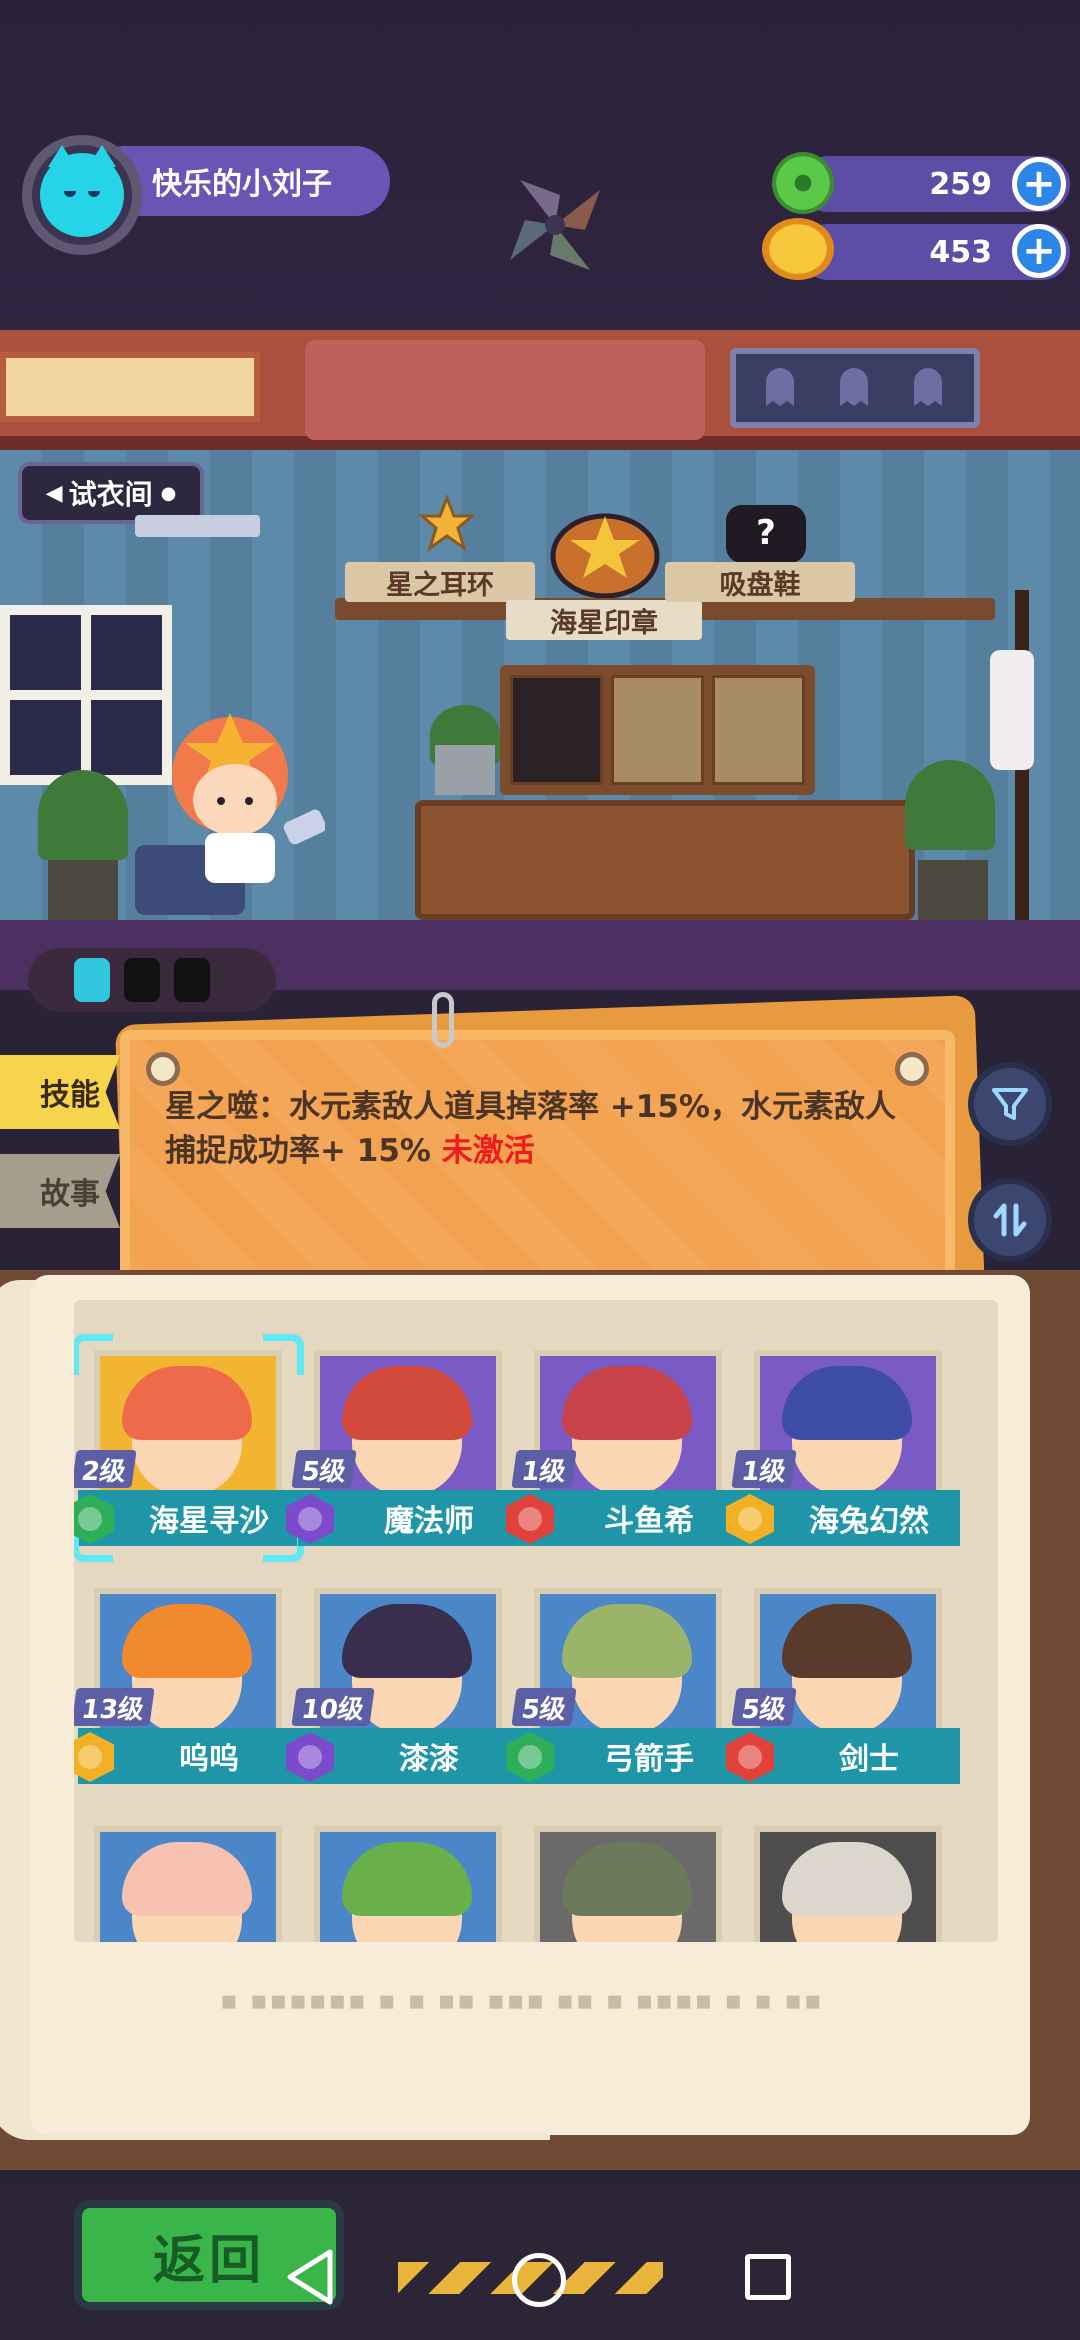 The image size is (1080, 2340). I want to click on character-card: 1级 斗鱼希, so click(623, 1450).